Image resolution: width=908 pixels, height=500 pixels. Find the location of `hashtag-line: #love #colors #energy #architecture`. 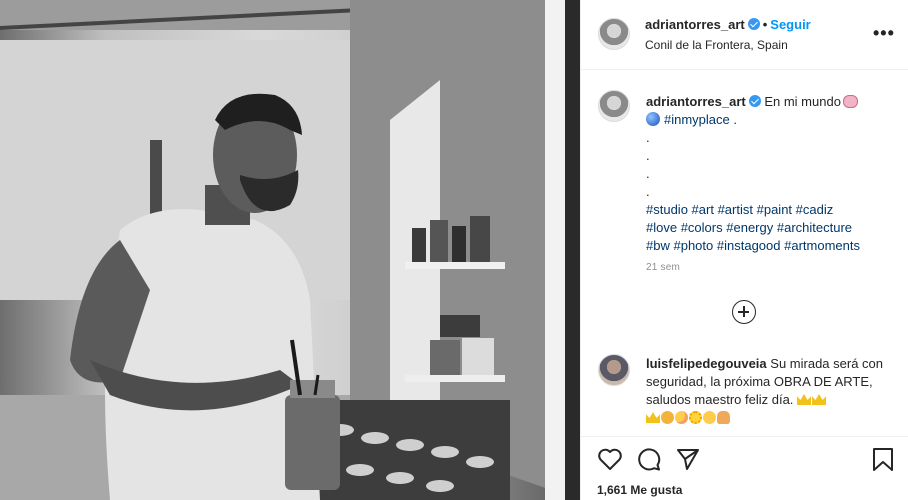

hashtag-line: #love #colors #energy #architecture is located at coordinates (771, 228).